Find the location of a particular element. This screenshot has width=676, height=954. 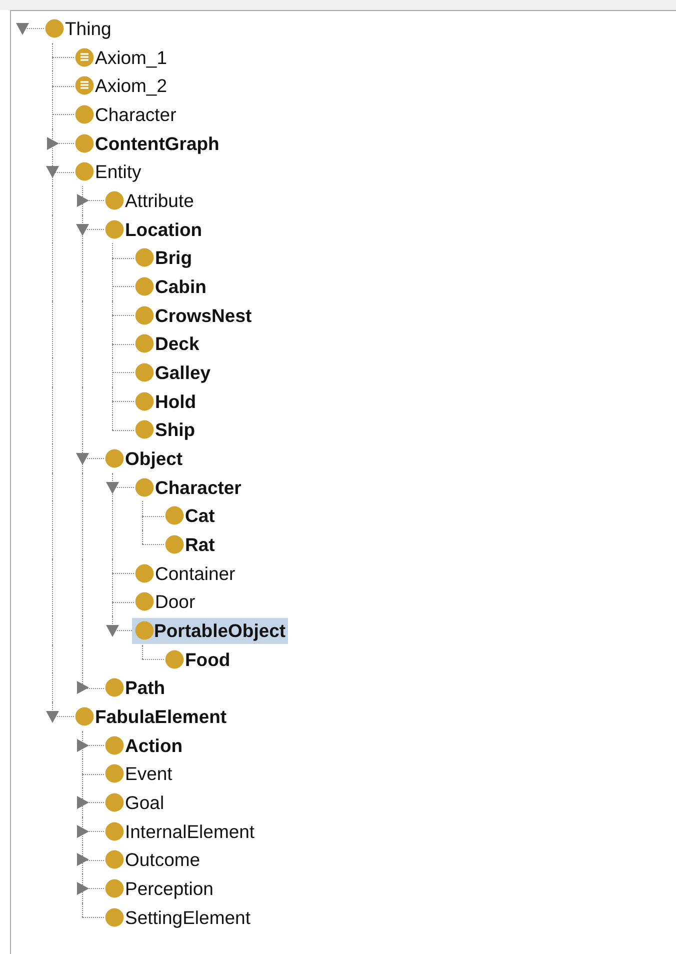

class-label: Cabin is located at coordinates (181, 287).